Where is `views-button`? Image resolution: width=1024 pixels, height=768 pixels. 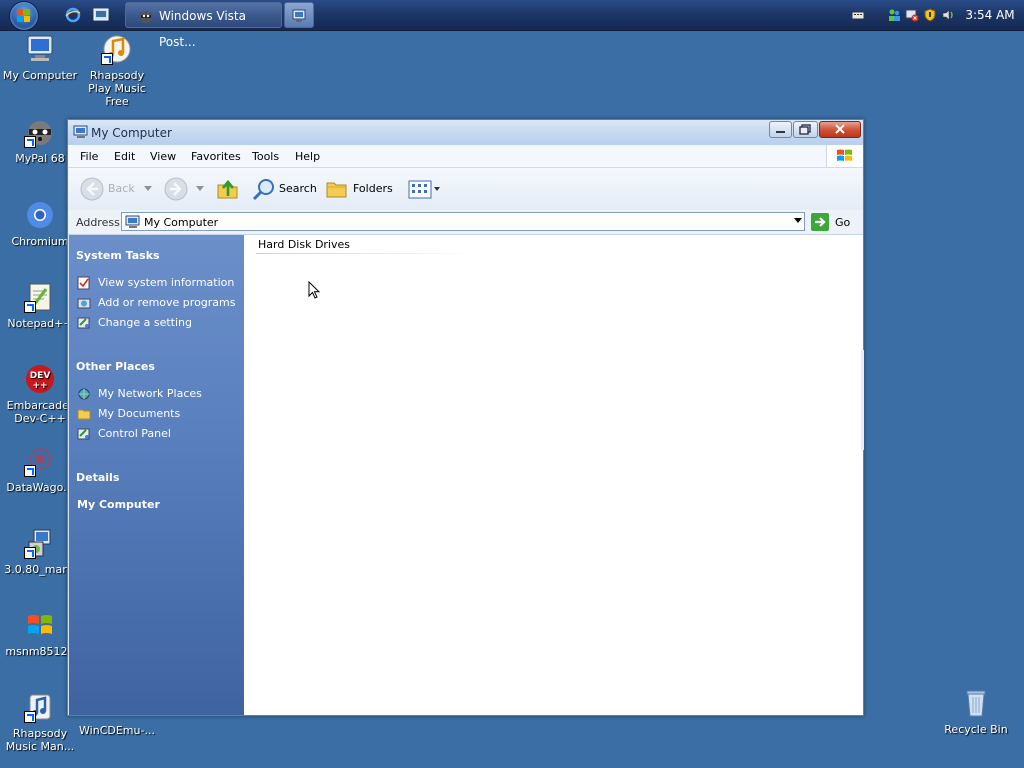 views-button is located at coordinates (425, 189).